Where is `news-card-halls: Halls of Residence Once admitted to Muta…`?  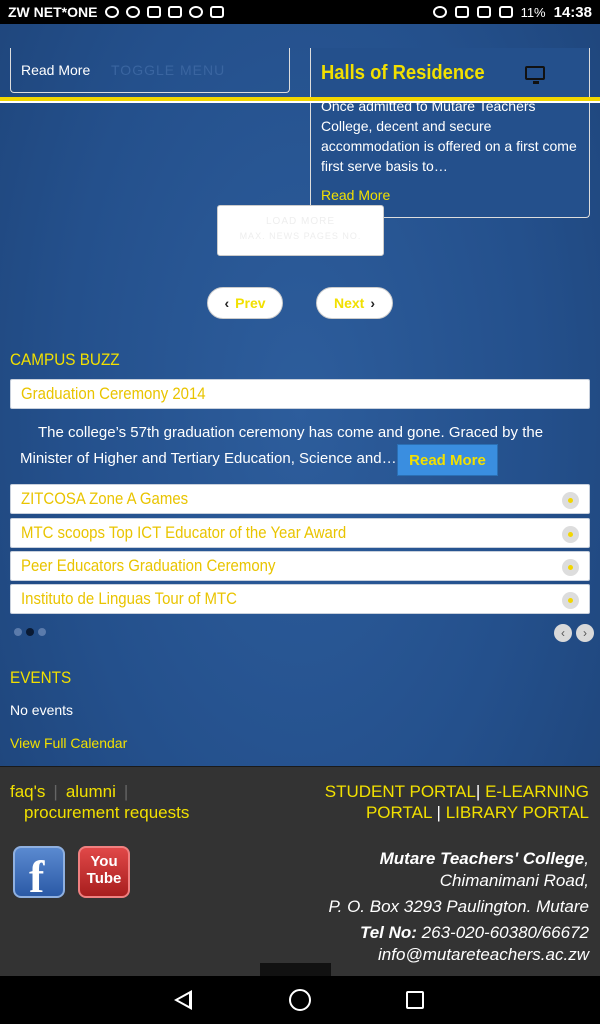
news-card-halls: Halls of Residence Once admitted to Muta… is located at coordinates (450, 133).